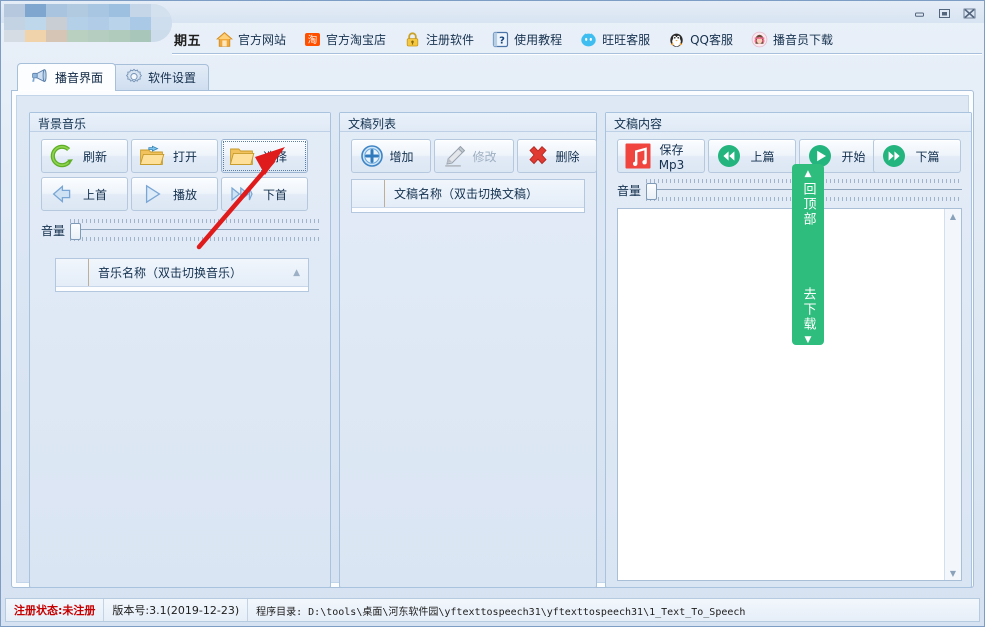 The width and height of the screenshot is (985, 627). I want to click on maximize-button, so click(944, 13).